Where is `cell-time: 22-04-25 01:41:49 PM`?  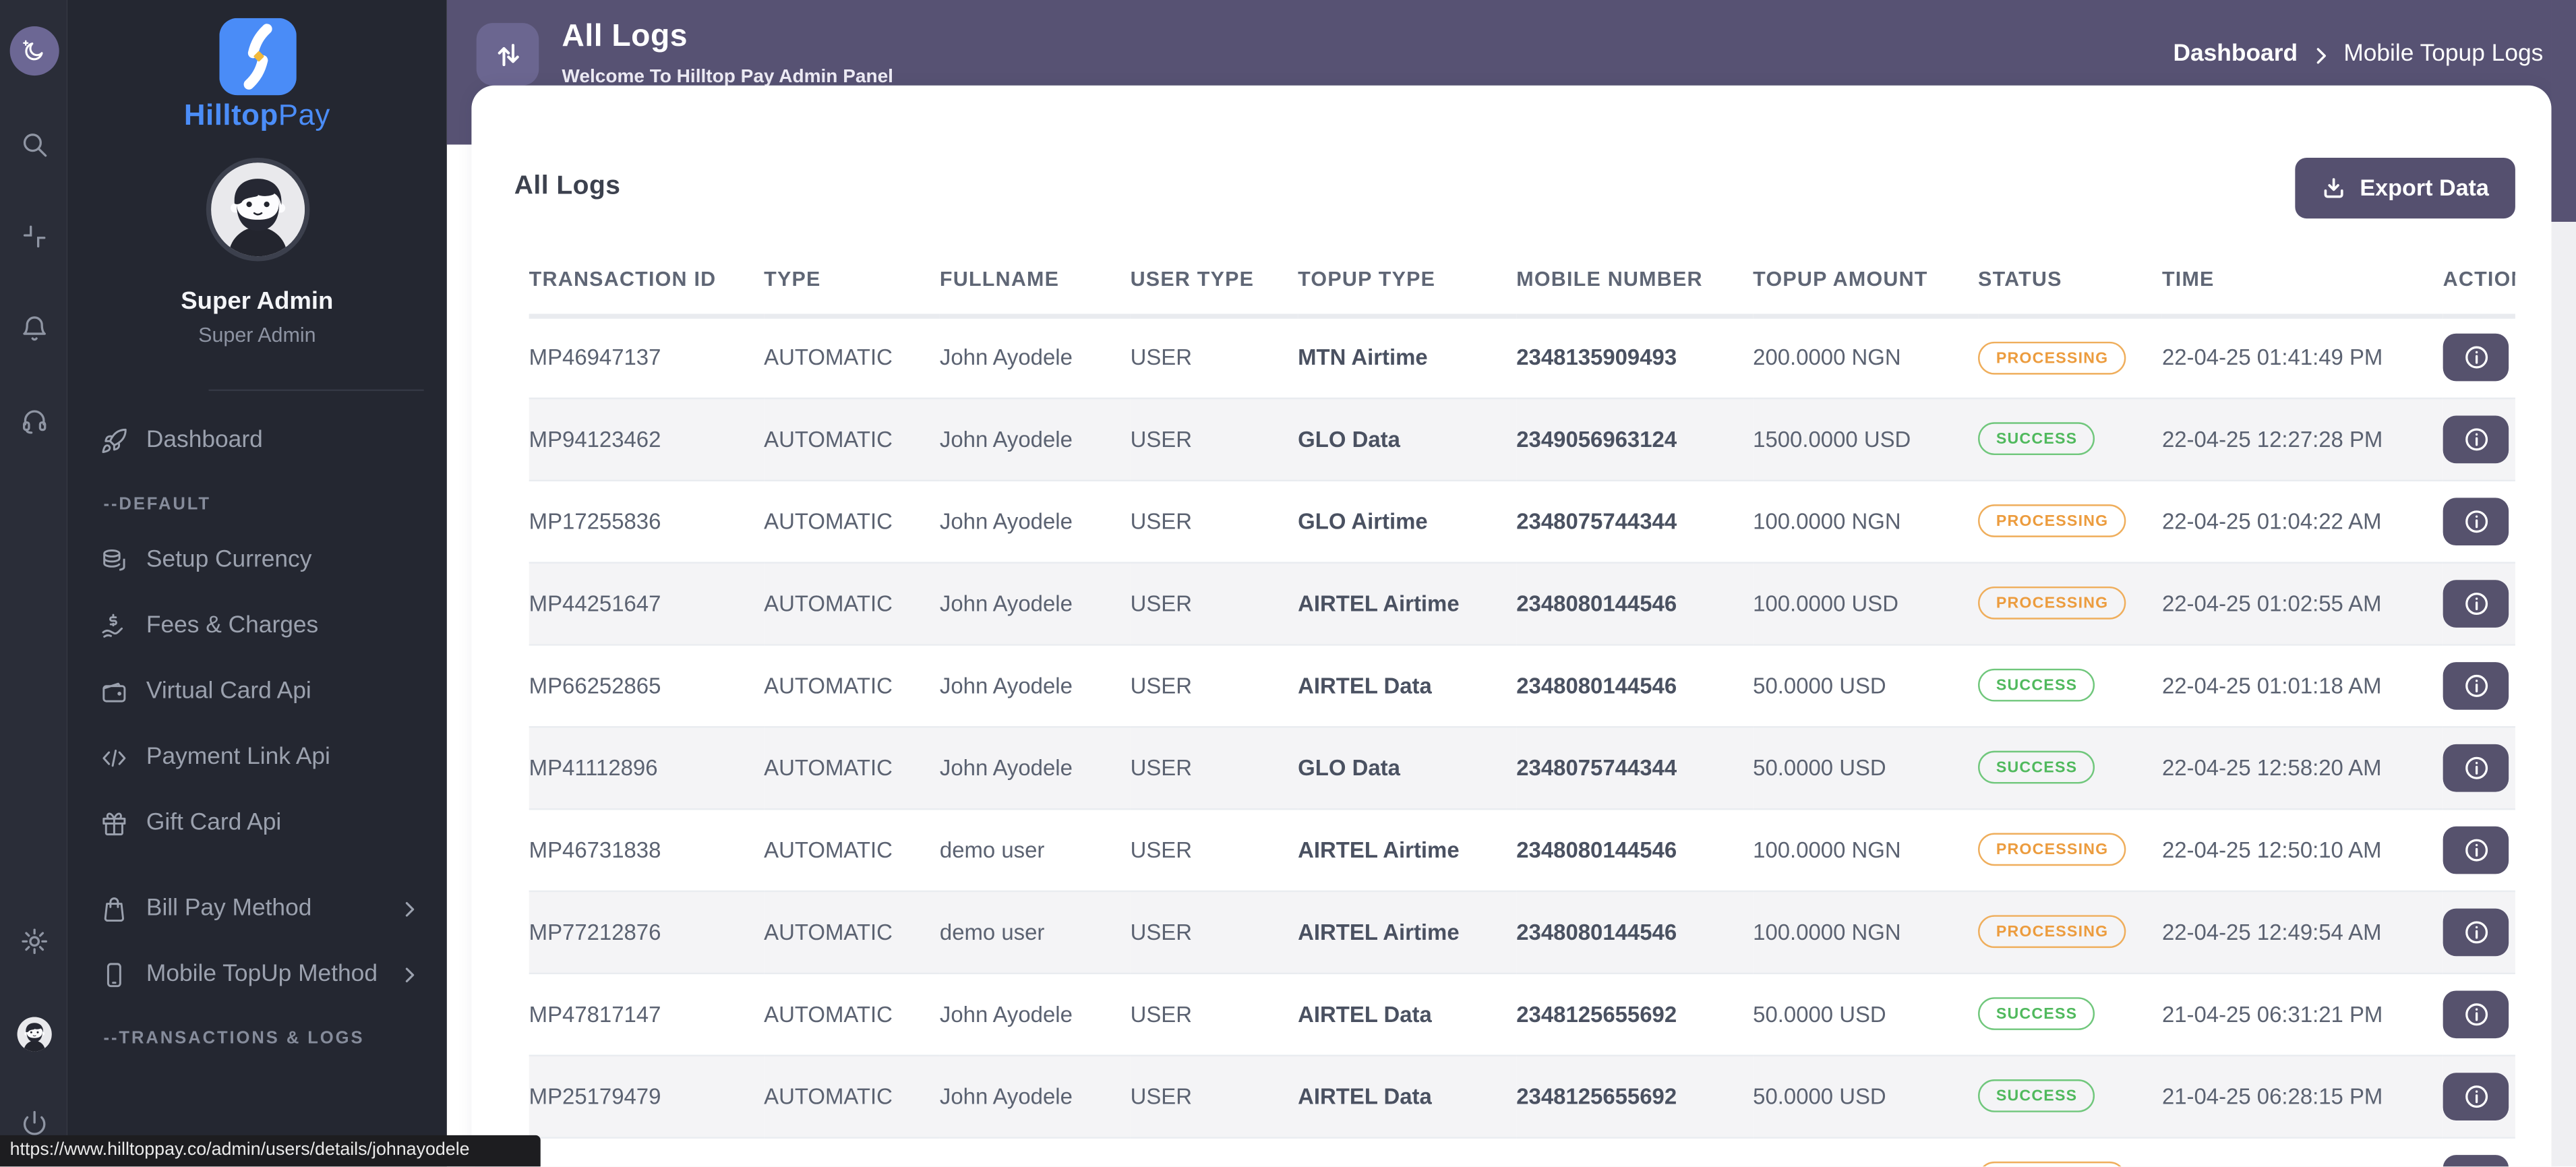 cell-time: 22-04-25 01:41:49 PM is located at coordinates (2272, 357).